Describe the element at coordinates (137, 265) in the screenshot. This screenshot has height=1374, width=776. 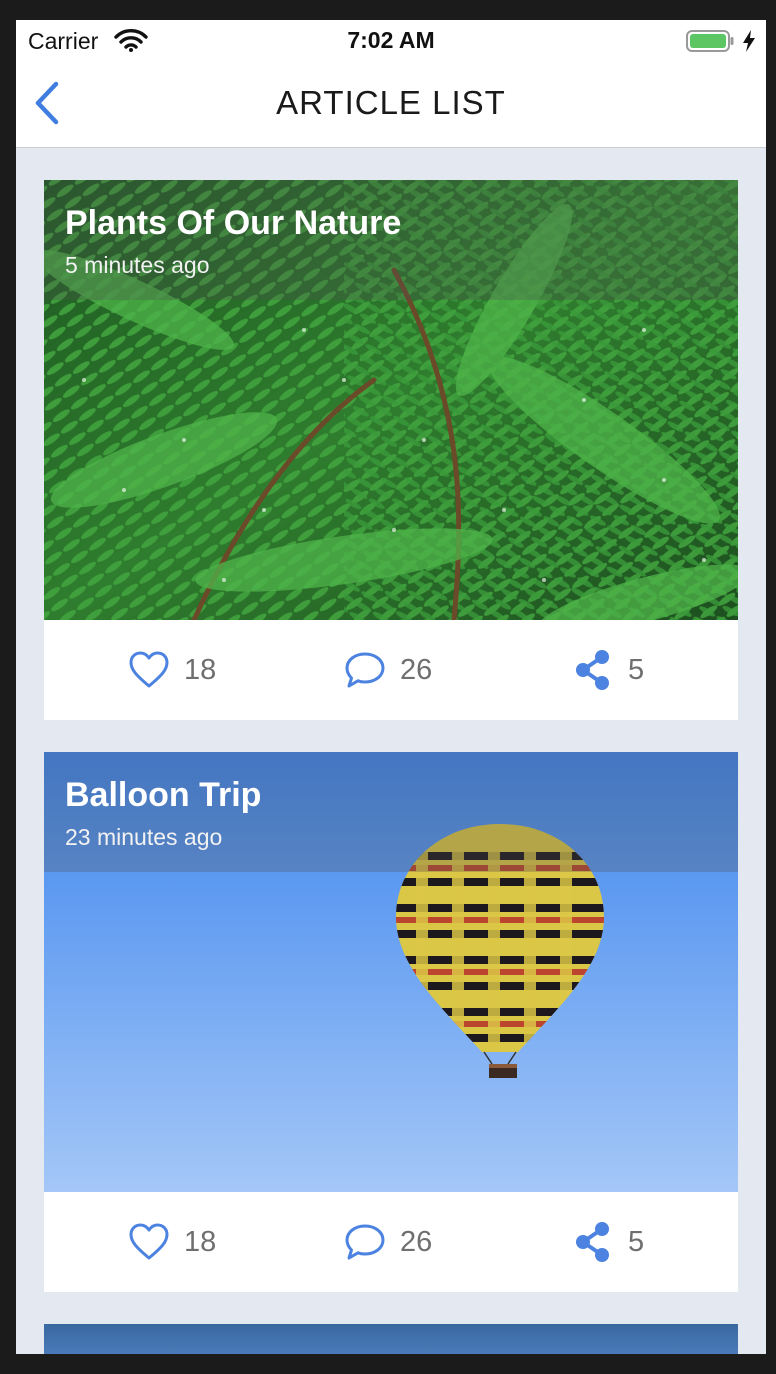
I see `article-time: 5 minutes ago` at that location.